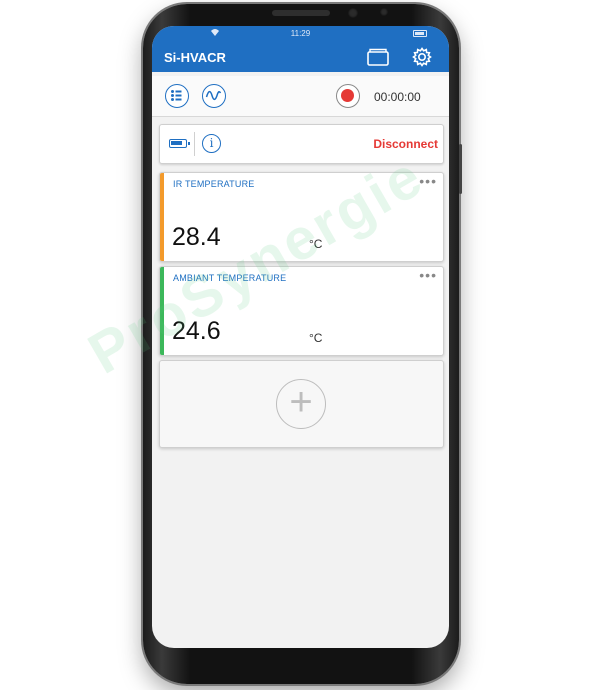 The height and width of the screenshot is (690, 609). Describe the element at coordinates (195, 57) in the screenshot. I see `app-title: Si-HVACR` at that location.